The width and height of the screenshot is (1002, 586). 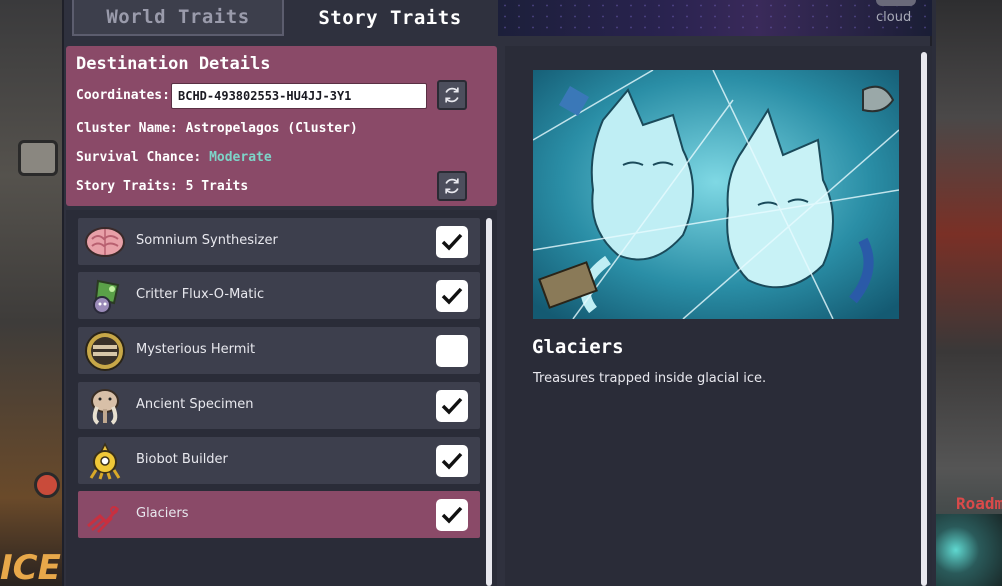 I want to click on detail-title: Glaciers, so click(x=578, y=347).